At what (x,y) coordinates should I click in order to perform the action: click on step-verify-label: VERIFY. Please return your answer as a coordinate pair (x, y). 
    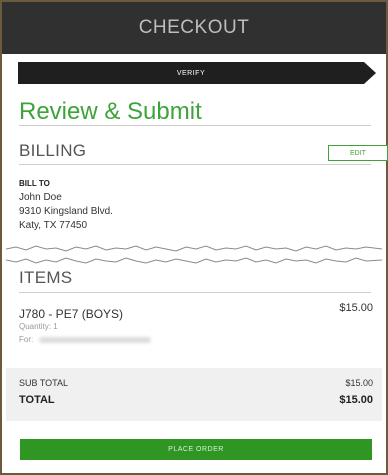
    Looking at the image, I should click on (191, 73).